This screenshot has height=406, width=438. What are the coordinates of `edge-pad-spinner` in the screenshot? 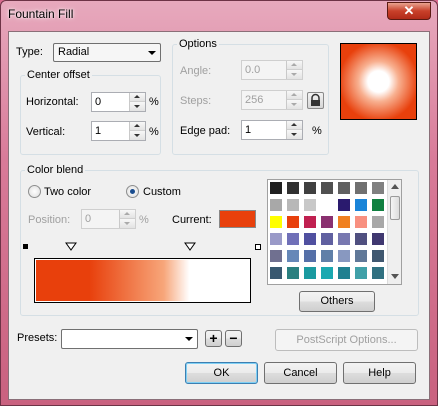 It's located at (294, 130).